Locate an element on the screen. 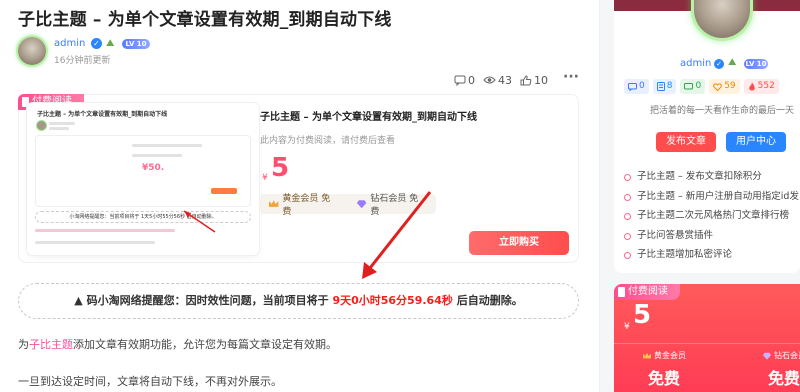 The height and width of the screenshot is (392, 800). sidebar-pay-card: 付费阅读 ¥ 5 黄金会员 免费 钻石会员 免费 is located at coordinates (707, 338).